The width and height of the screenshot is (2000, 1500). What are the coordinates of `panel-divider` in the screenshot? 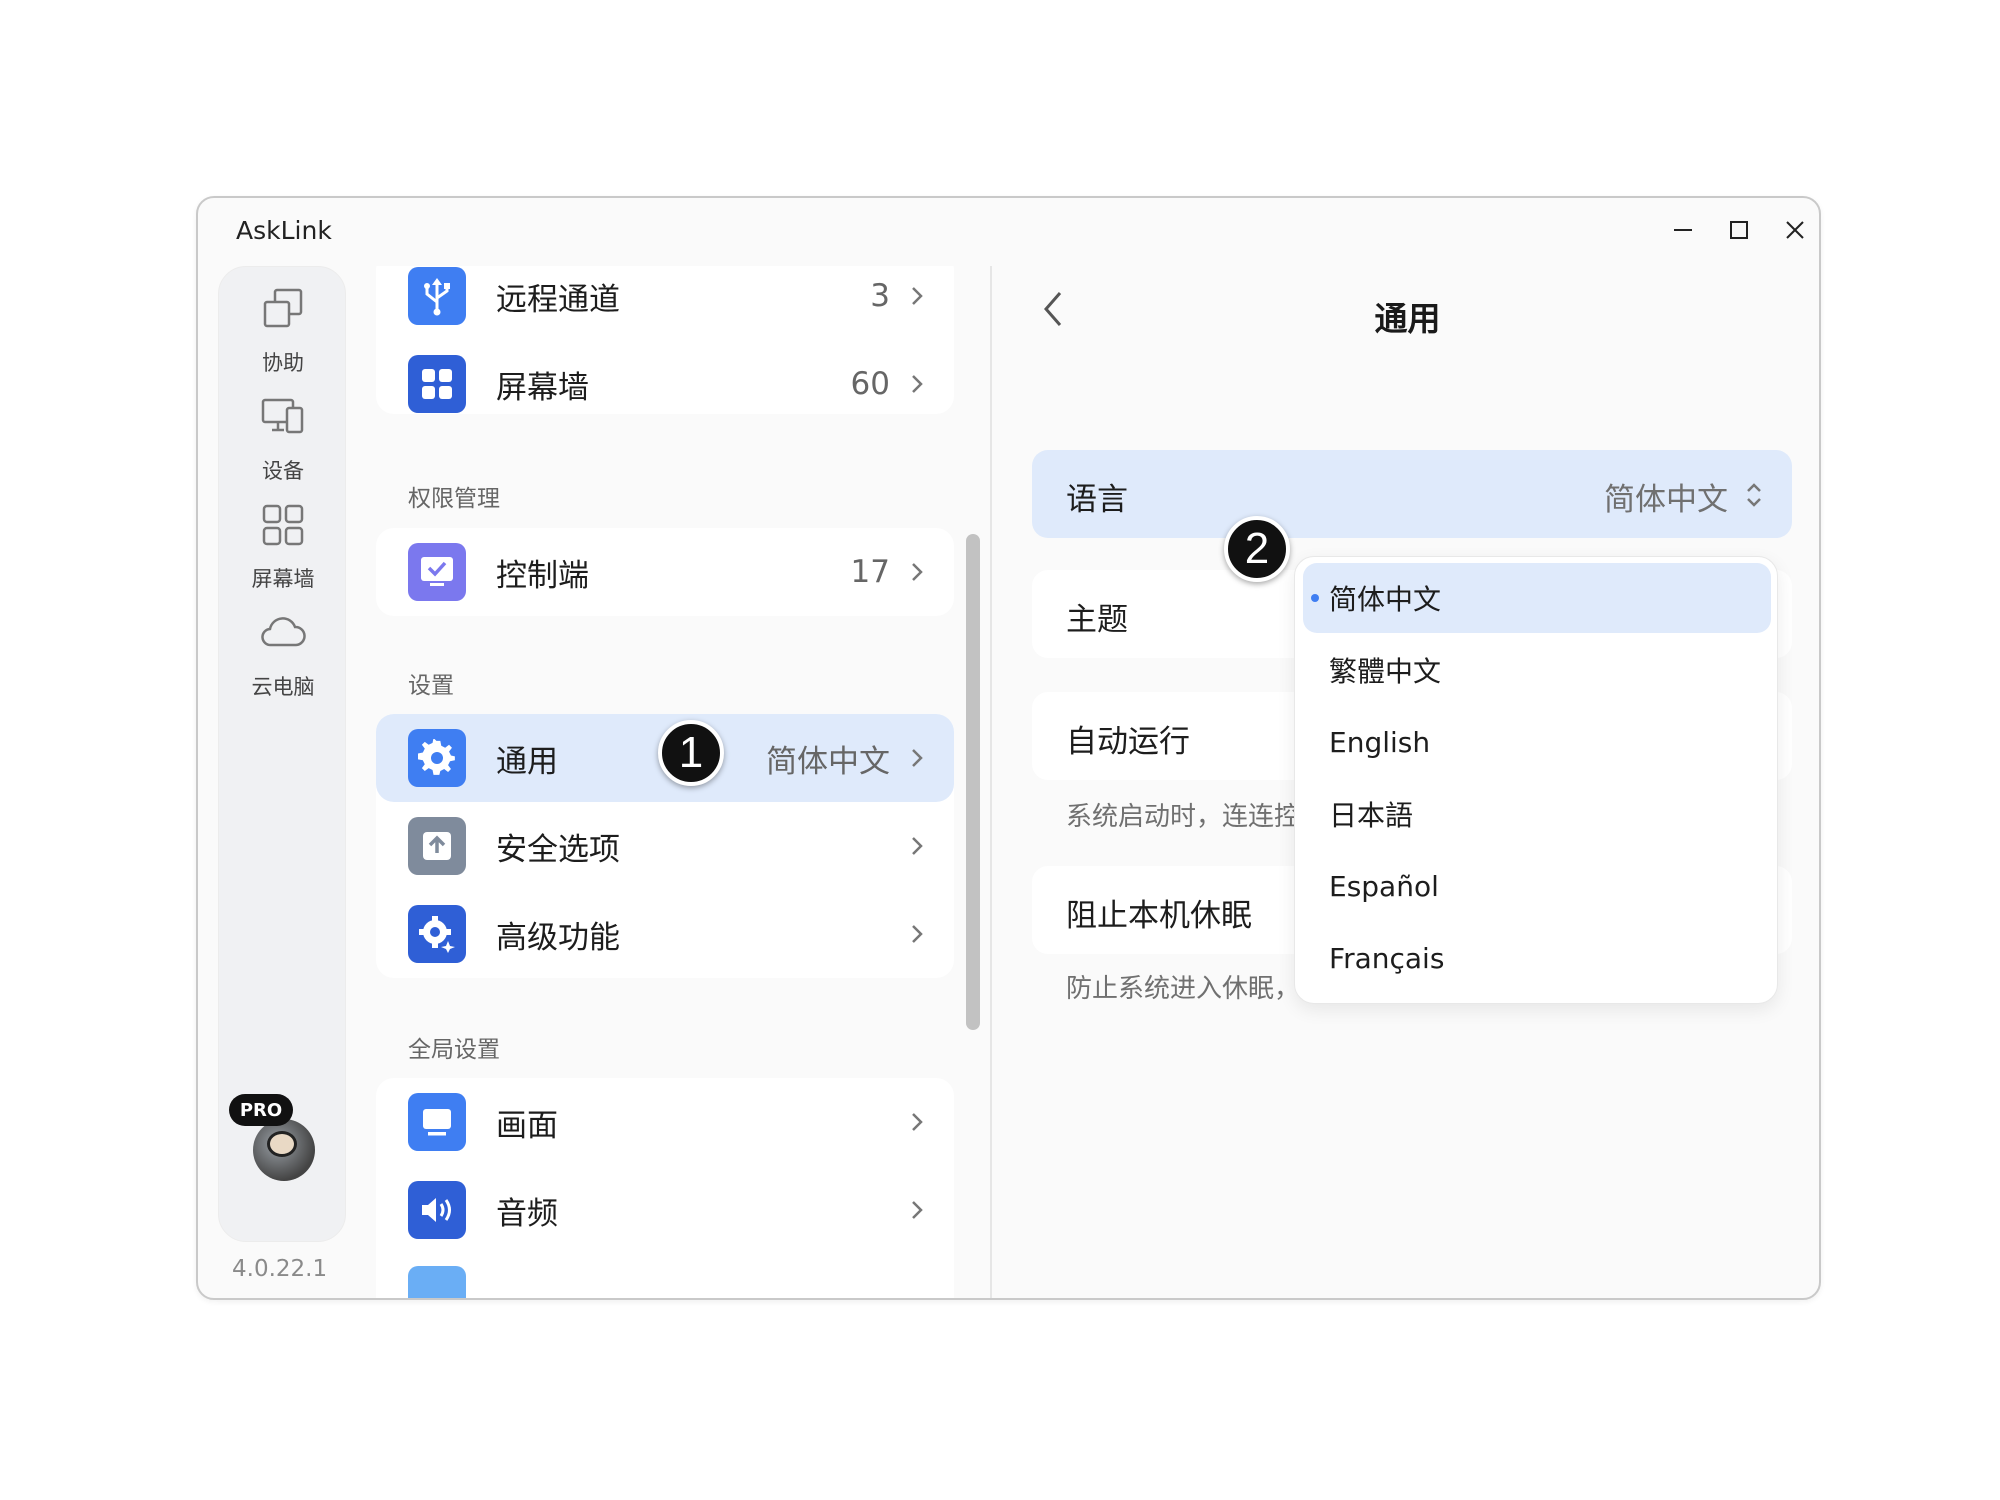 It's located at (991, 782).